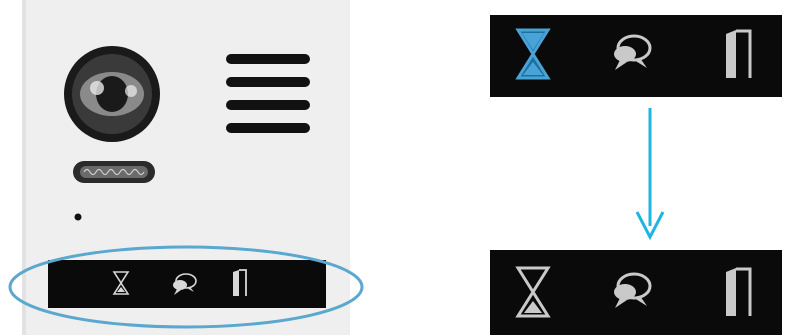 Image resolution: width=793 pixels, height=335 pixels. I want to click on device-status-bar, so click(187, 284).